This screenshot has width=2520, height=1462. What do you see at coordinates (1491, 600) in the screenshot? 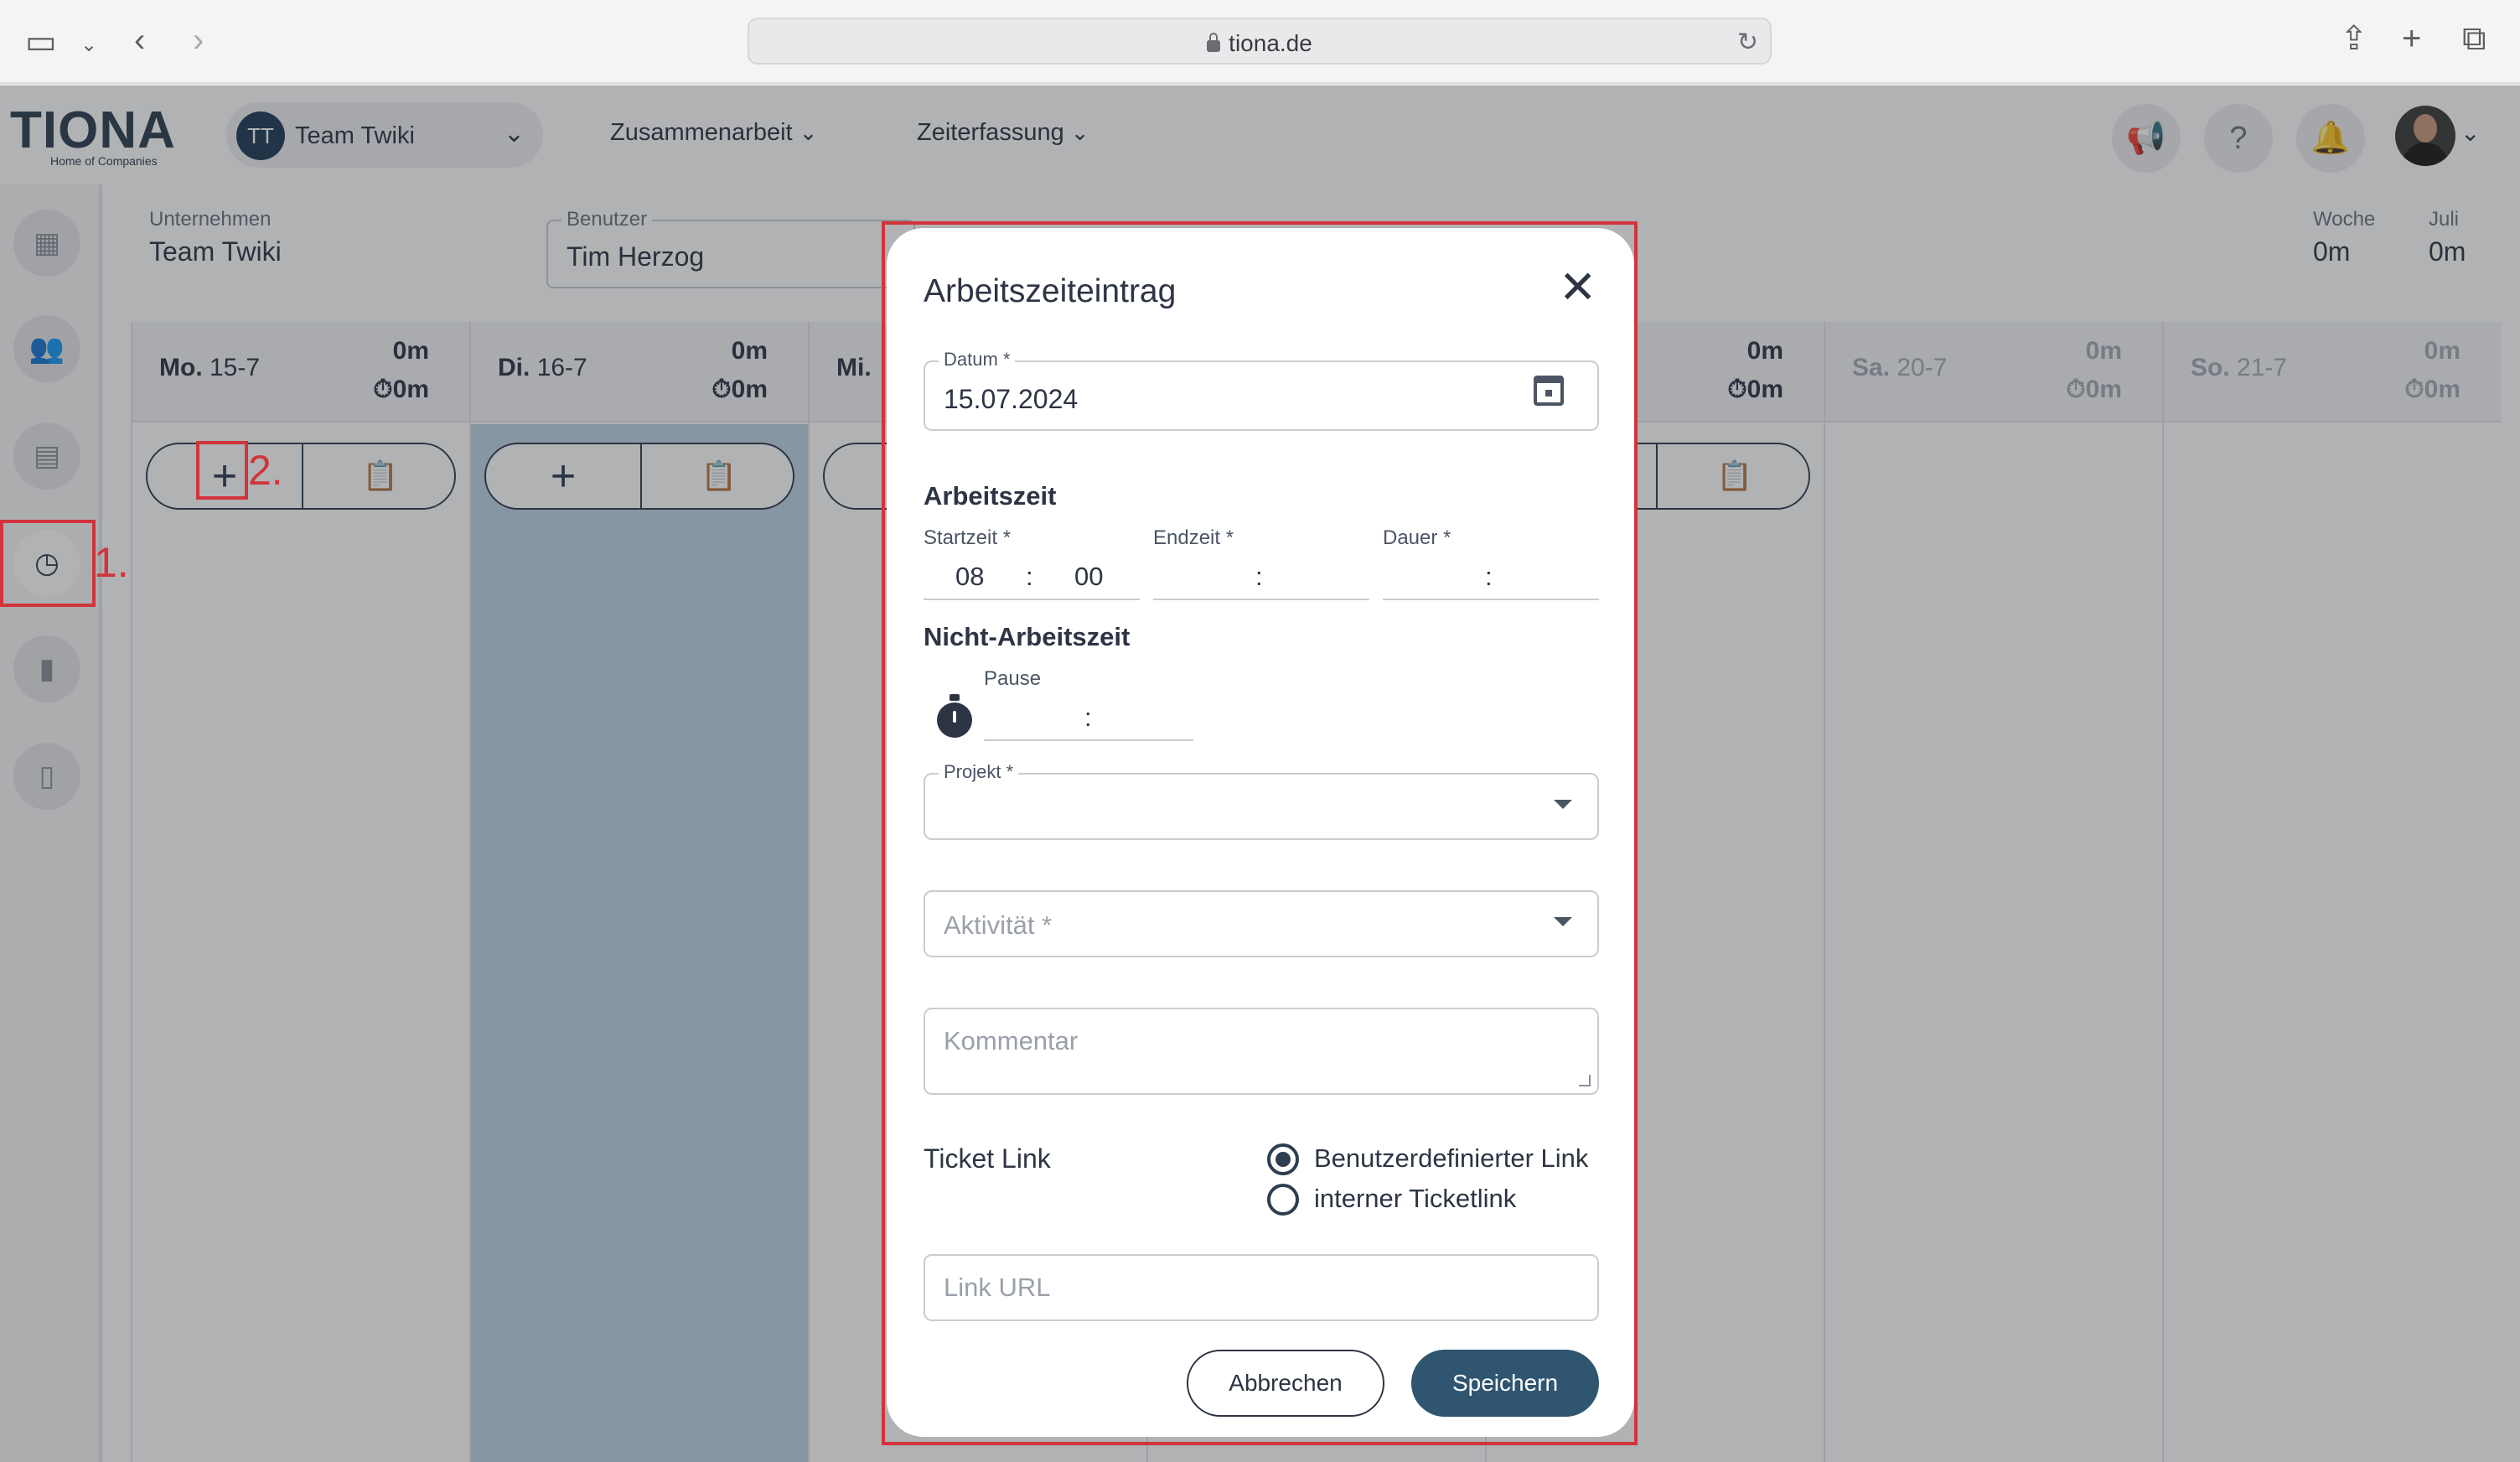
I see `duration-input` at bounding box center [1491, 600].